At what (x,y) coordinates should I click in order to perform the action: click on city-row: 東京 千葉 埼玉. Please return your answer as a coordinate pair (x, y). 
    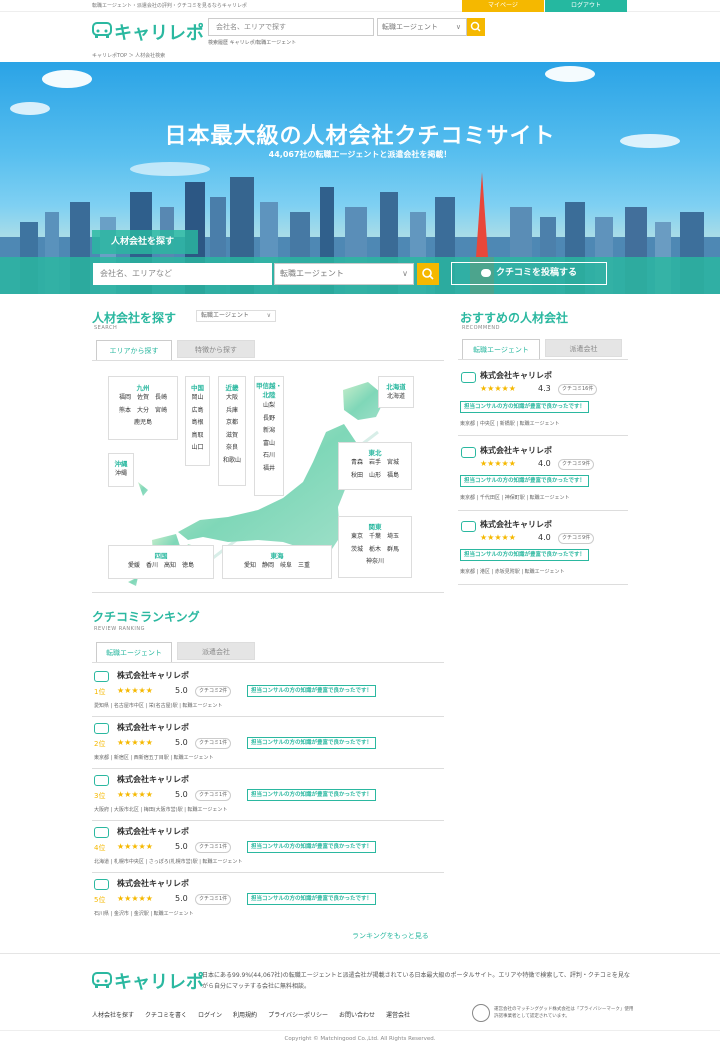
    Looking at the image, I should click on (375, 537).